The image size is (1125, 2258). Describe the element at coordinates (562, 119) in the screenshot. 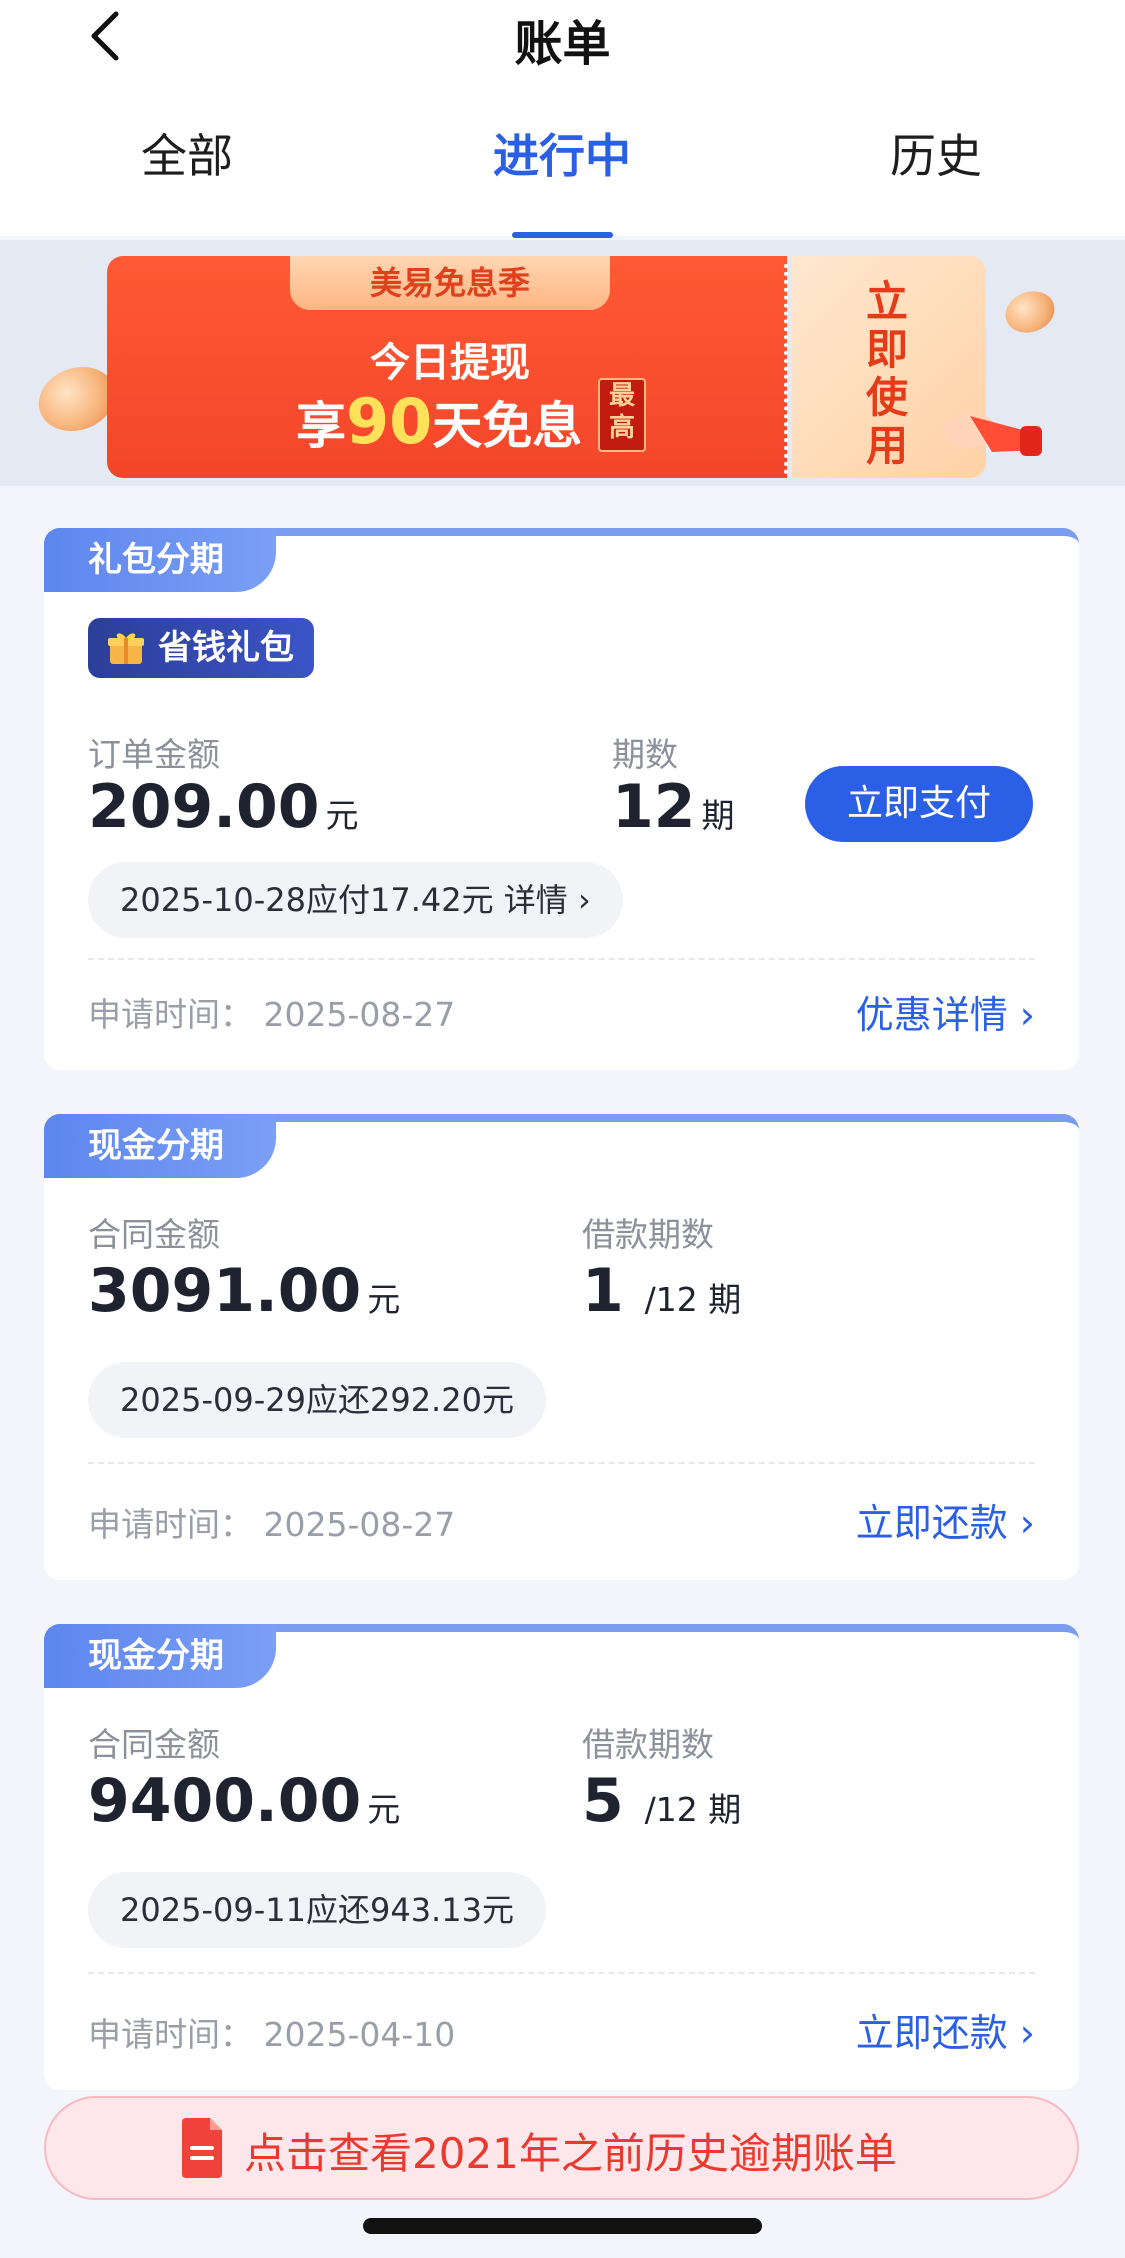

I see `header: 账单 全部 进行中 历史` at that location.